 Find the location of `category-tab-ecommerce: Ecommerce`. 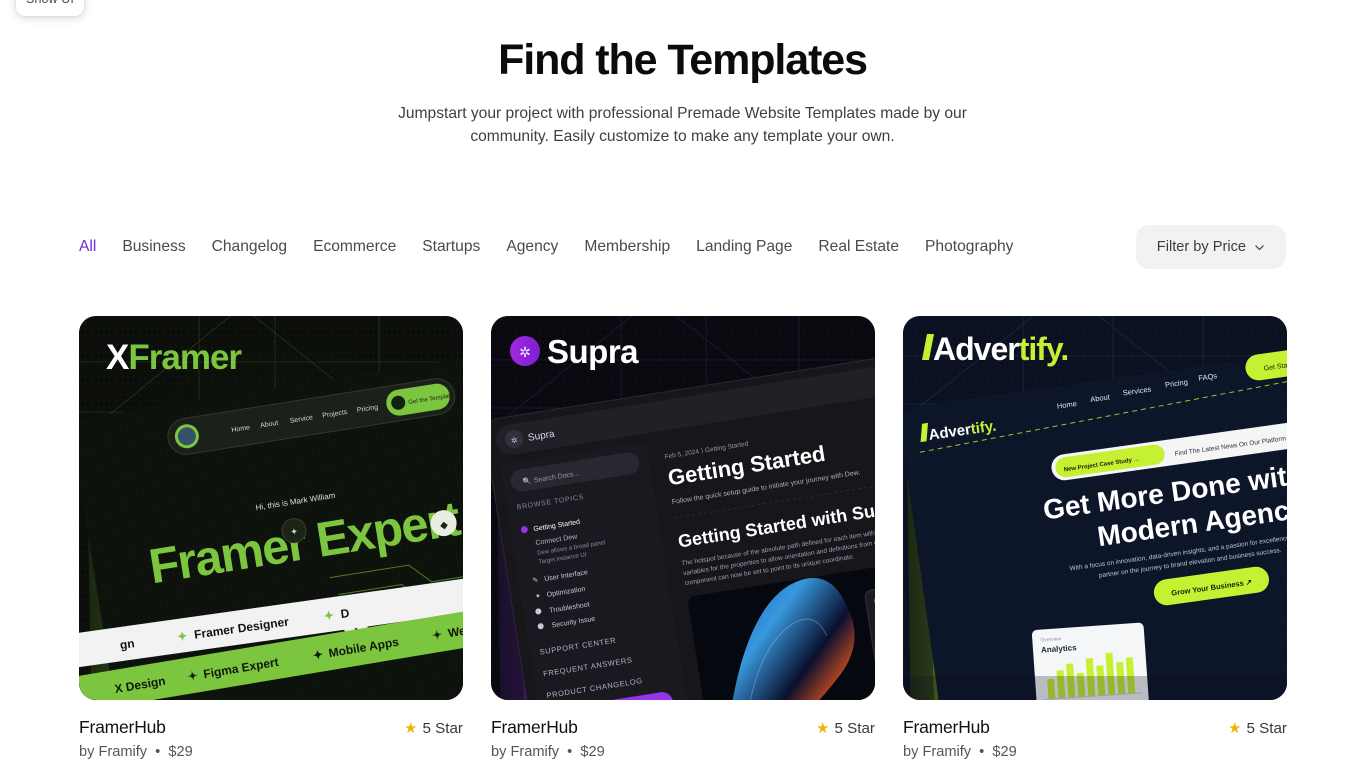

category-tab-ecommerce: Ecommerce is located at coordinates (354, 247).